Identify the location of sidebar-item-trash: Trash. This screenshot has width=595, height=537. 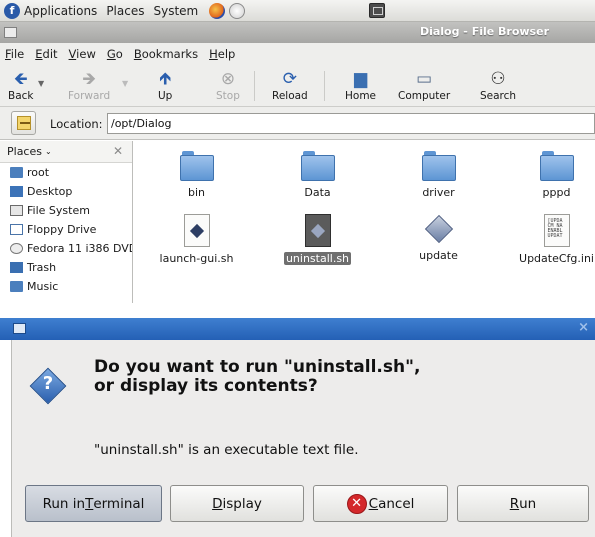
(66, 267).